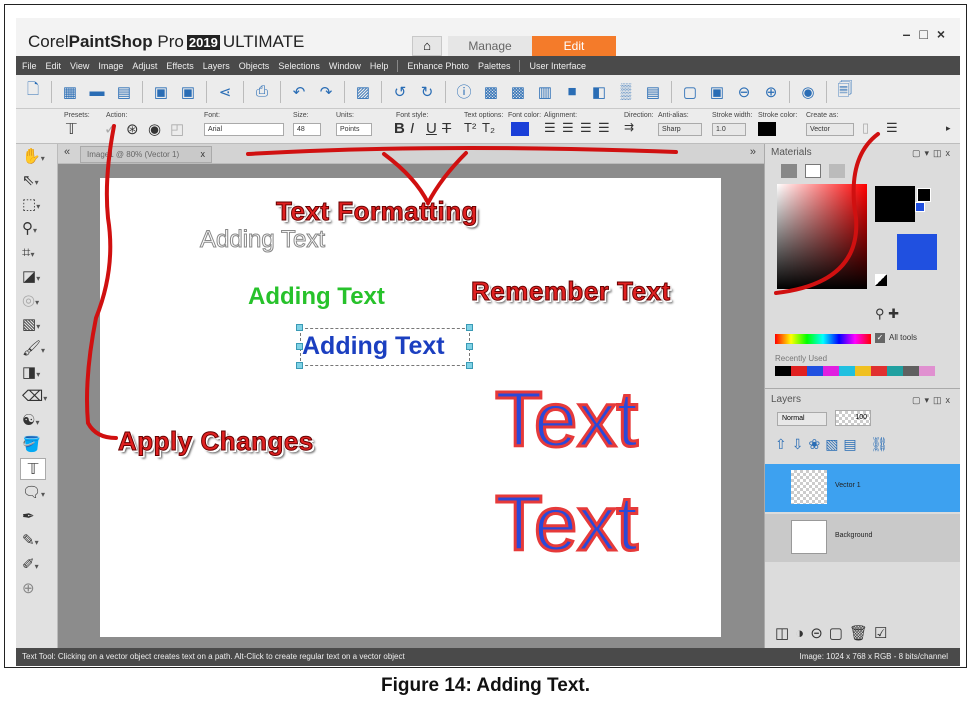 The width and height of the screenshot is (971, 710). I want to click on selection-tool: ⬚▾, so click(37, 205).